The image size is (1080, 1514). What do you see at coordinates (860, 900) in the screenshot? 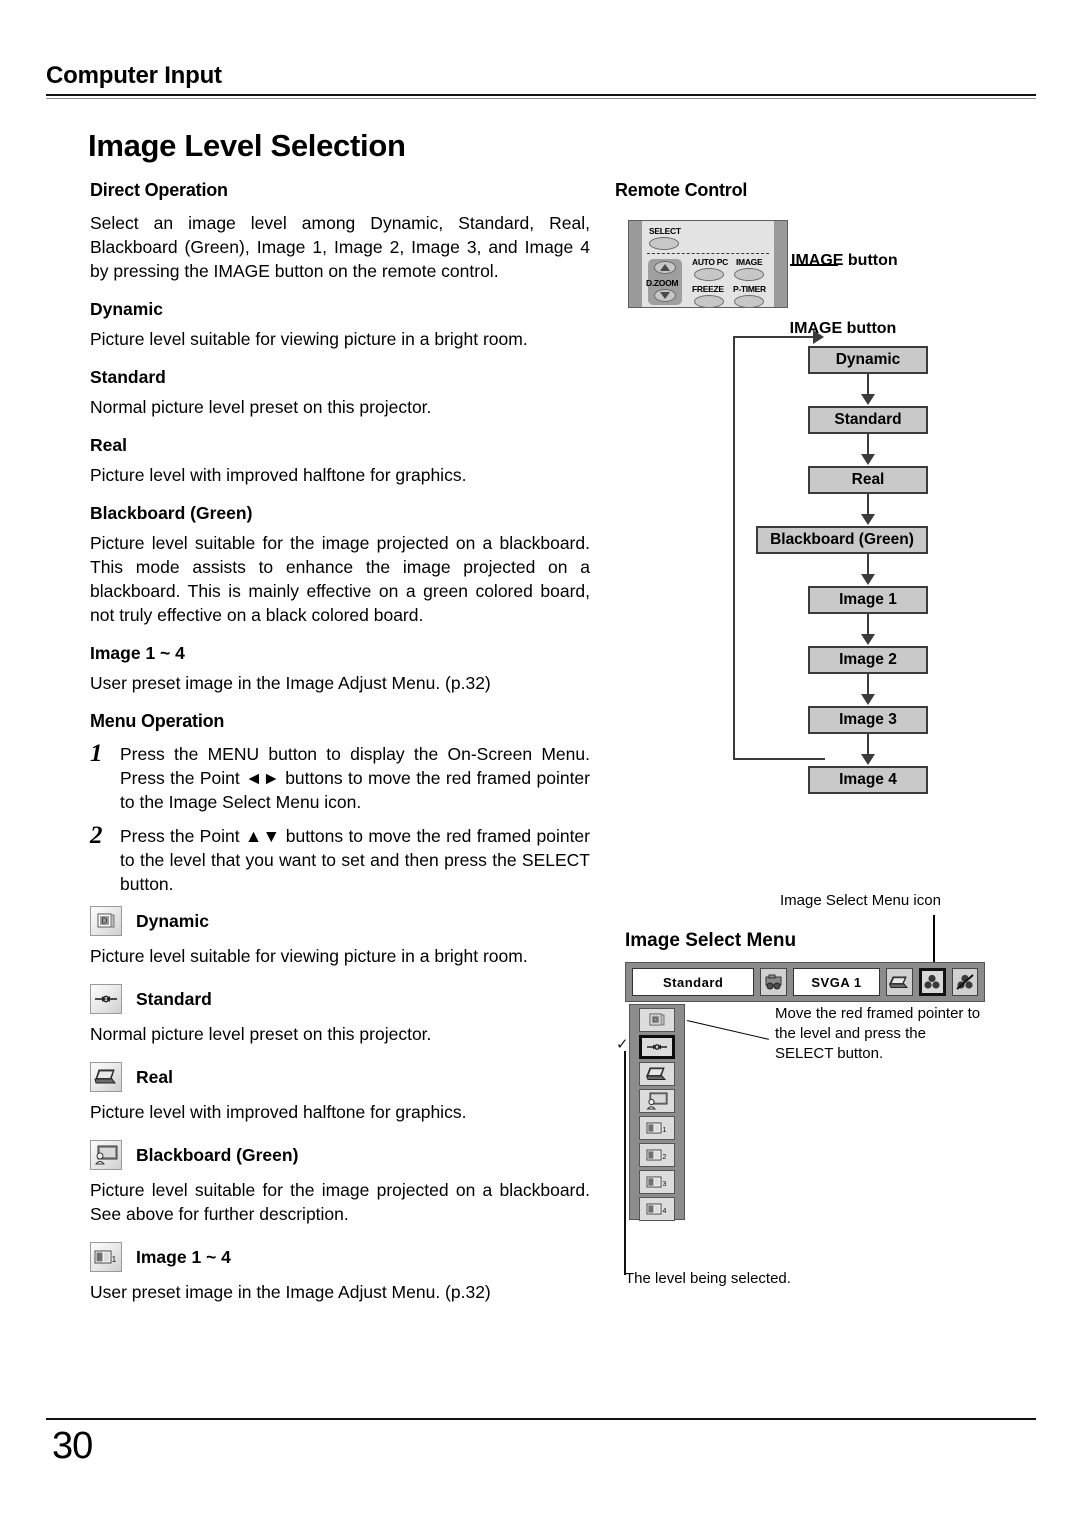
I see `image-select-menu-icon-callout: Image Select Menu icon` at bounding box center [860, 900].